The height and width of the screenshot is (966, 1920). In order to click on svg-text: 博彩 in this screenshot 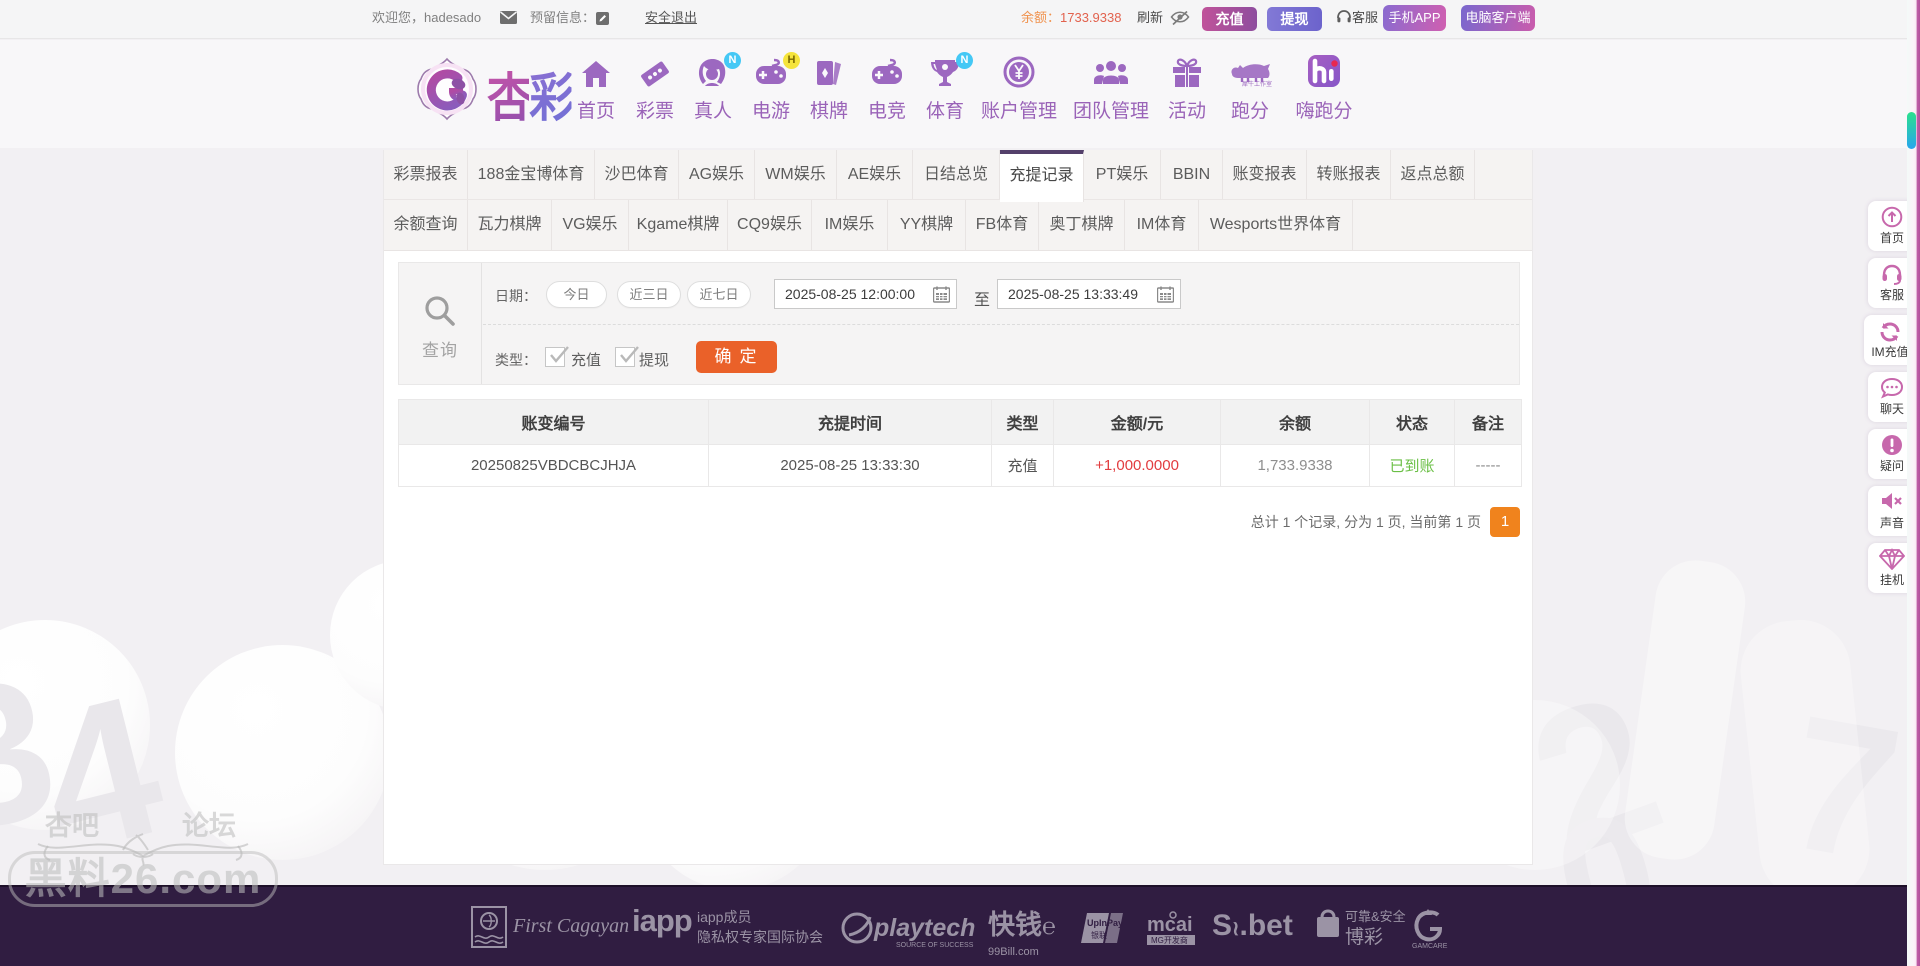, I will do `click(1364, 937)`.